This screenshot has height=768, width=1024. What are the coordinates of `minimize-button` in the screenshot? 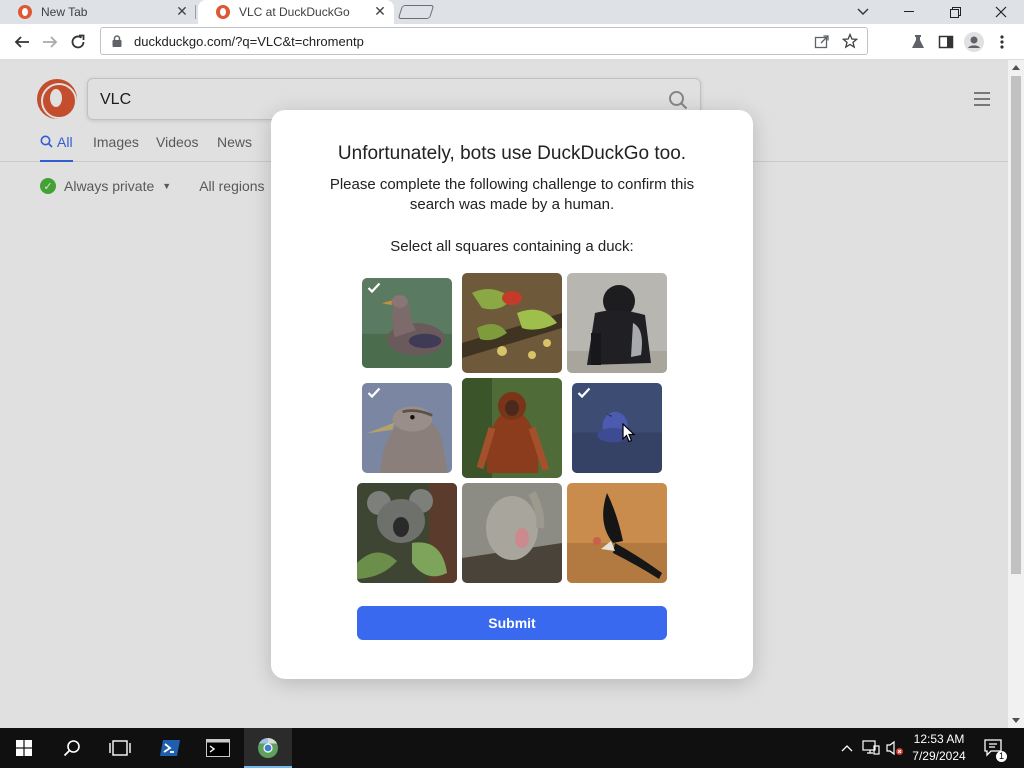 It's located at (909, 12).